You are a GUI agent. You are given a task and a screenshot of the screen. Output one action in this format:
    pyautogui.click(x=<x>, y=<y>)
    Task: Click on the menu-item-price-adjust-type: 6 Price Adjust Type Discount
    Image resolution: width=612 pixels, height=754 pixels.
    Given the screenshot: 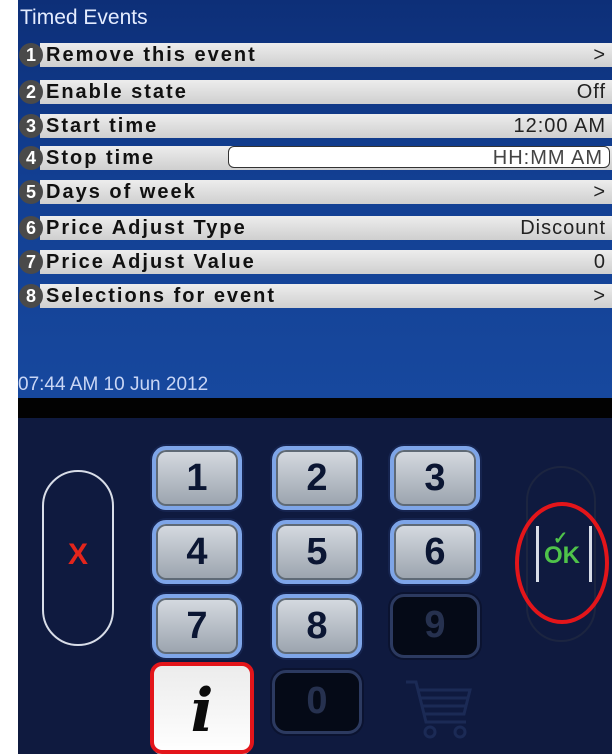 What is the action you would take?
    pyautogui.click(x=315, y=228)
    